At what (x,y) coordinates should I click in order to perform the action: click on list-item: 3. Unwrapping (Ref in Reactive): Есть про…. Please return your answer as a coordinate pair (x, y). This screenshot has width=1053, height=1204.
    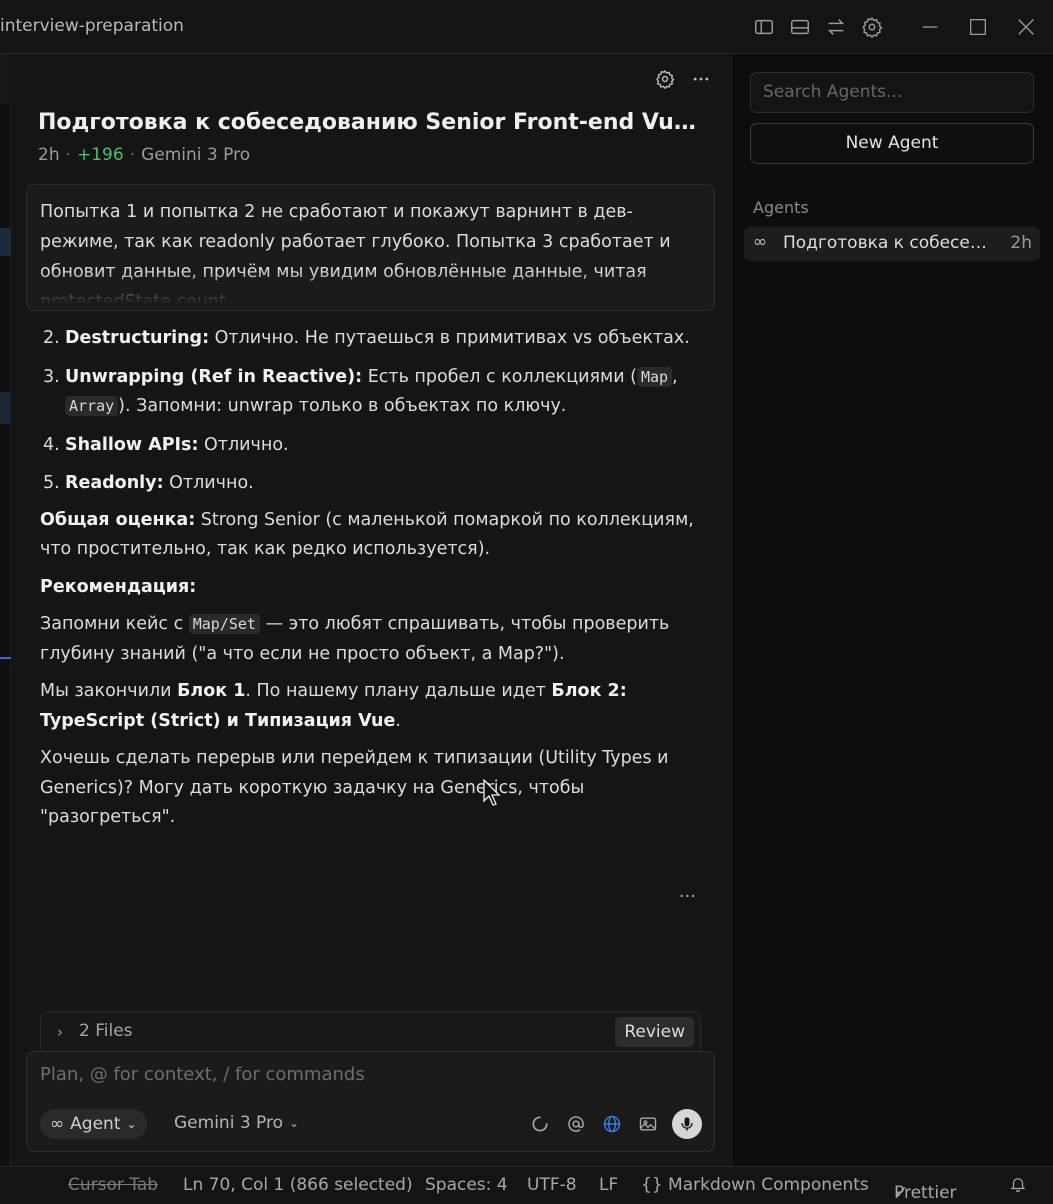
    Looking at the image, I should click on (360, 391).